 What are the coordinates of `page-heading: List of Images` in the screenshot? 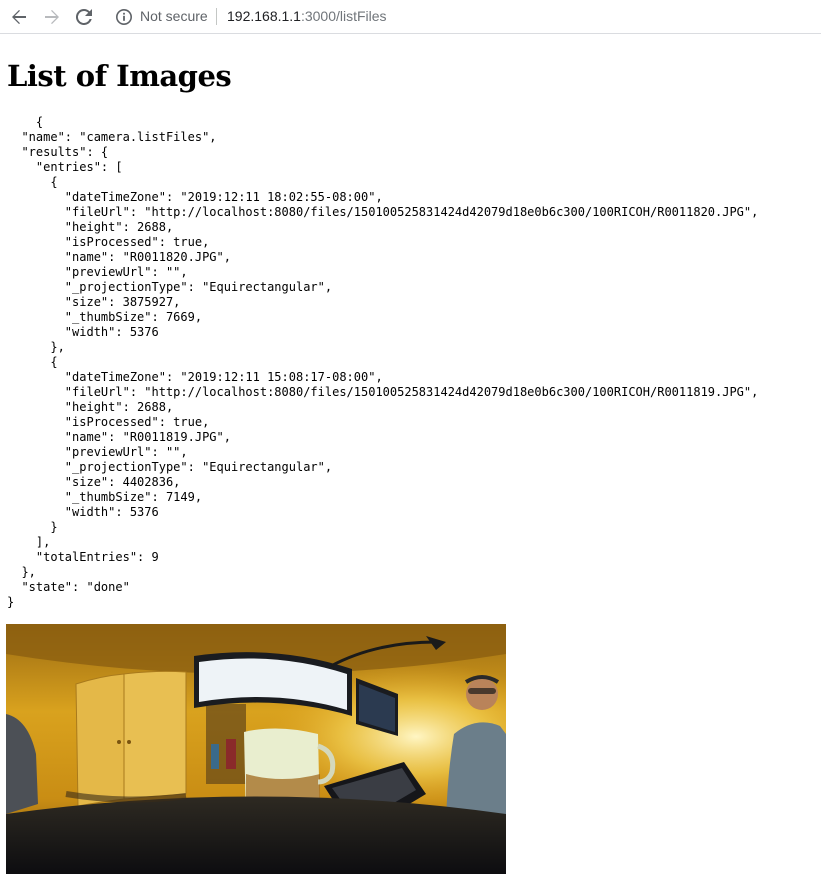 It's located at (119, 76).